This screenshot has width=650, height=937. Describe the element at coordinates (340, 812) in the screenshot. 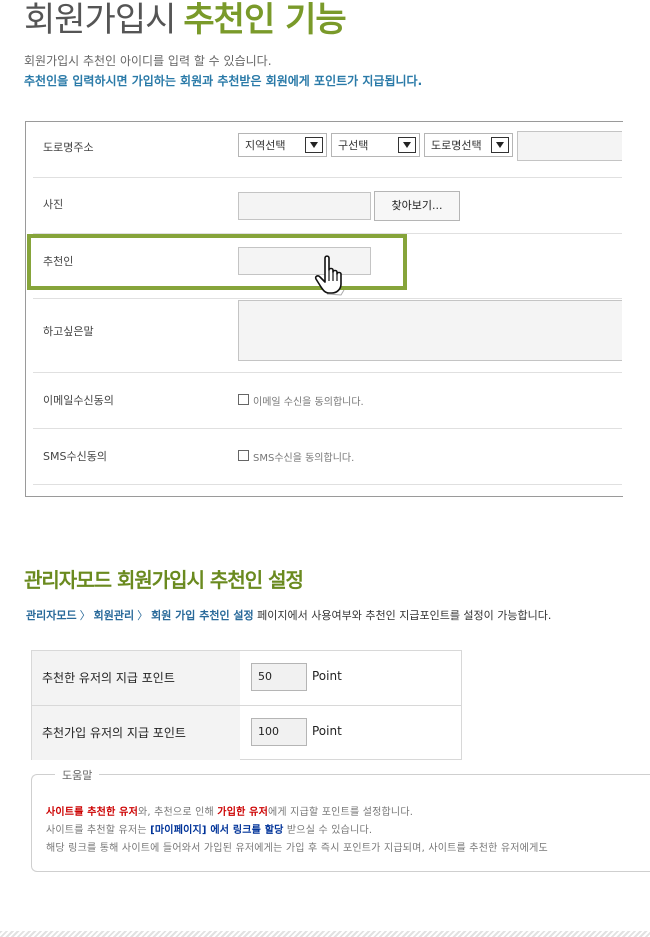

I see `help-text: 에게 지급할 포인트를 설정합니다.` at that location.